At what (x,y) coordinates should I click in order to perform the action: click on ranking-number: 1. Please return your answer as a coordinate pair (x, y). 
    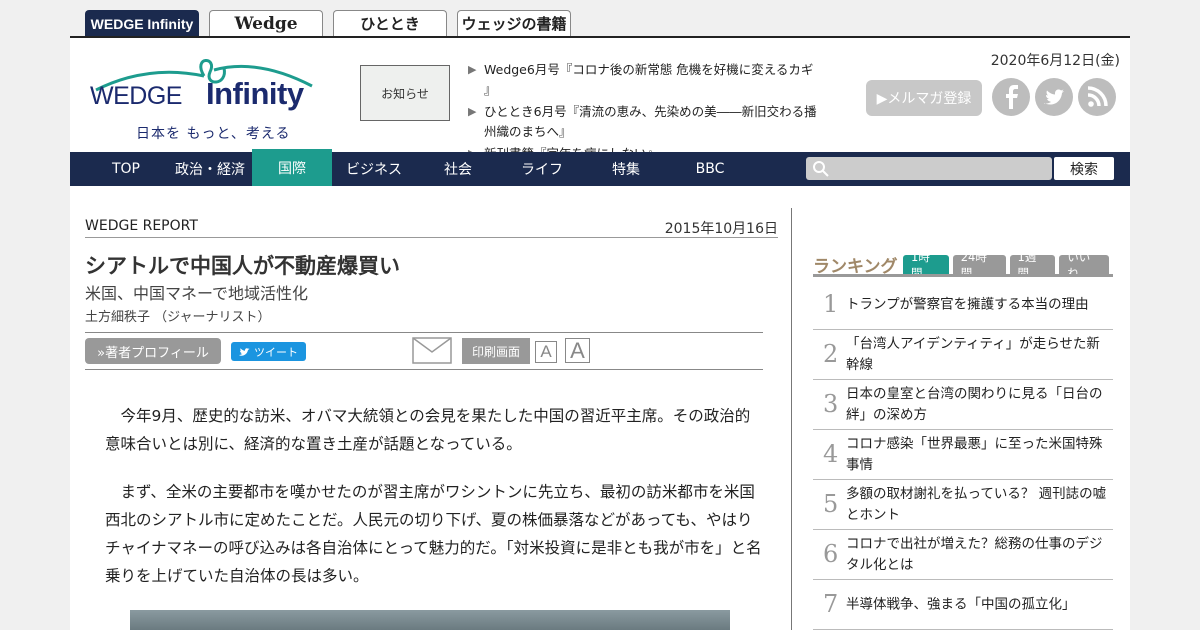
    Looking at the image, I should click on (831, 304).